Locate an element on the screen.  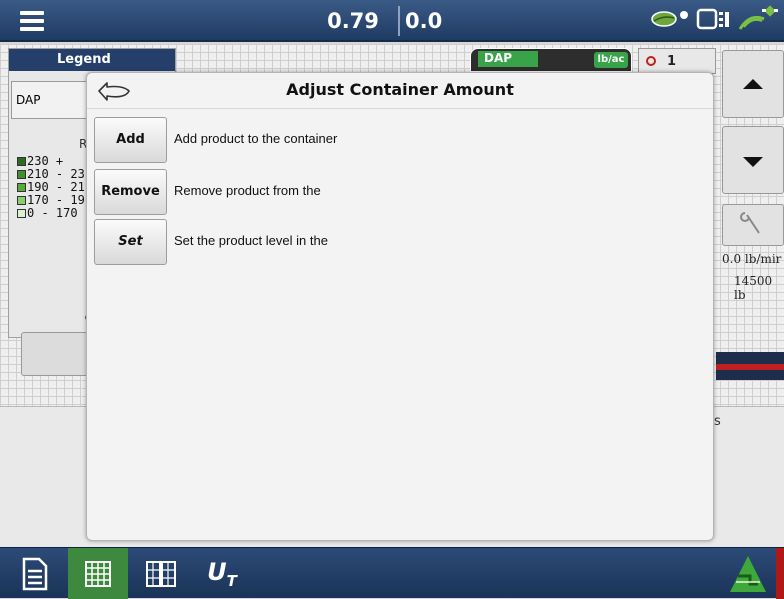
ut-icon: UT is located at coordinates (222, 573).